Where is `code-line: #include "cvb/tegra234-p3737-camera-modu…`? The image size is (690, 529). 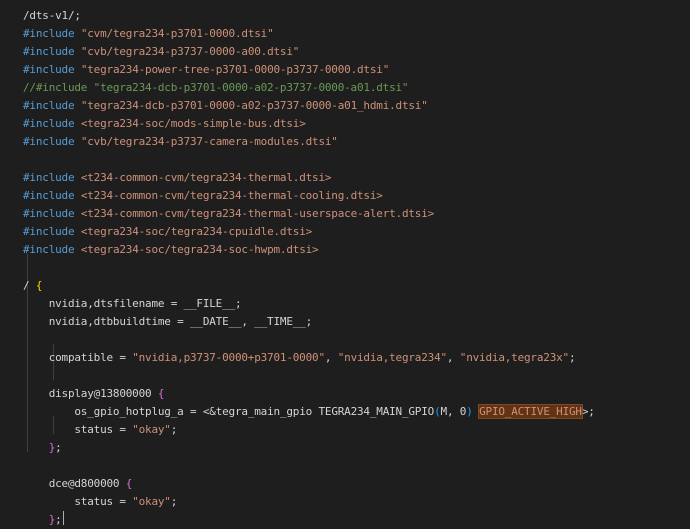 code-line: #include "cvb/tegra234-p3737-camera-modu… is located at coordinates (309, 142).